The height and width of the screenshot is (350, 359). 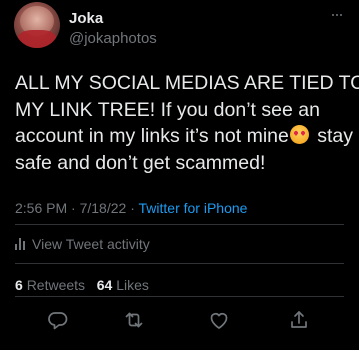 What do you see at coordinates (41, 208) in the screenshot?
I see `tweet-time: 2:56 PM` at bounding box center [41, 208].